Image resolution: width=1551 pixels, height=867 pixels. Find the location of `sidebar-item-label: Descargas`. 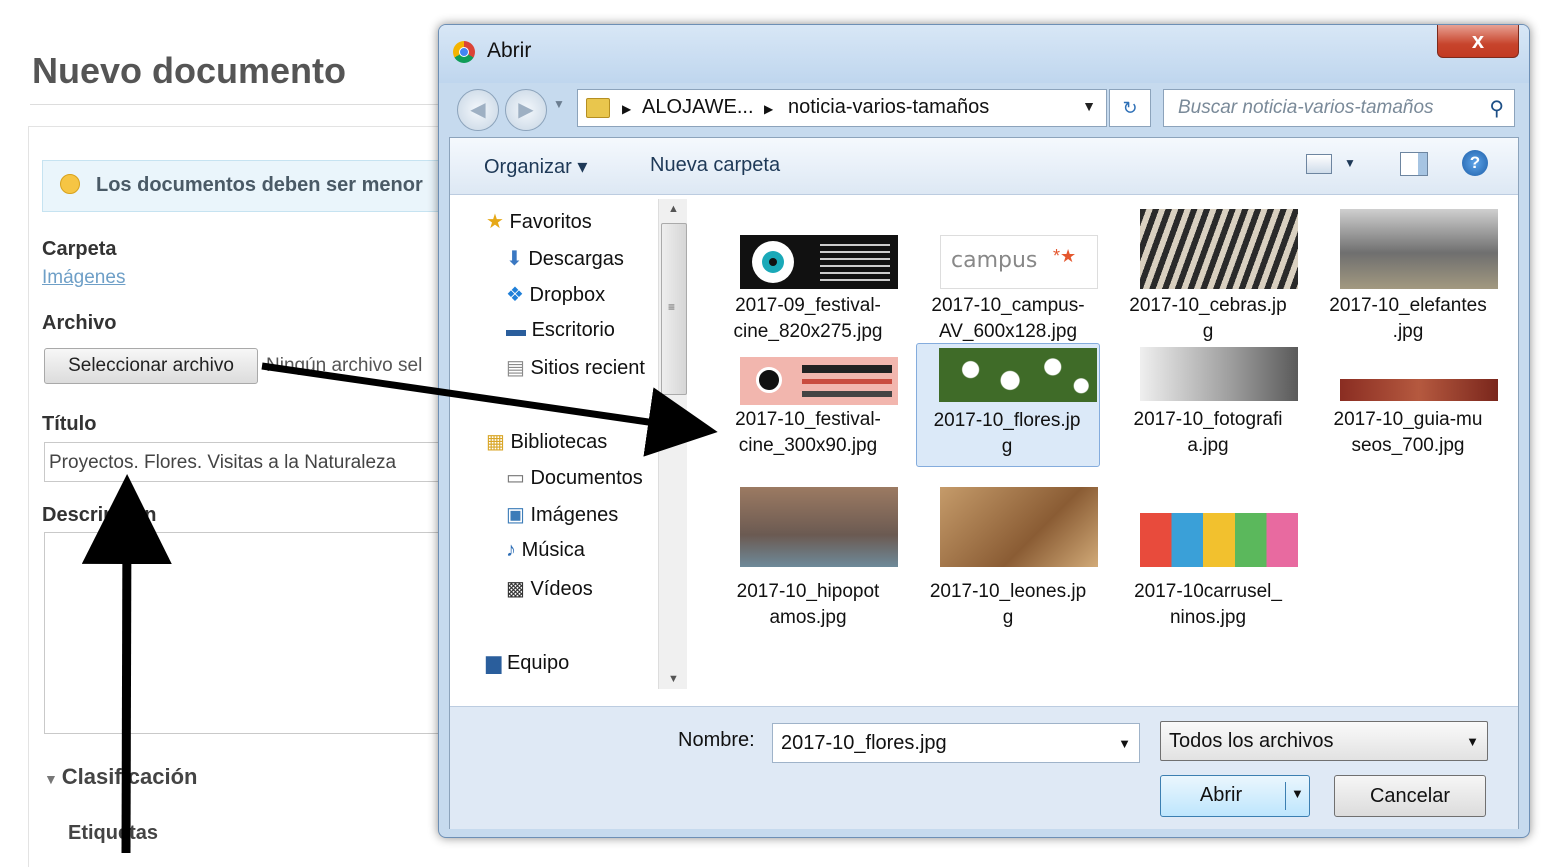

sidebar-item-label: Descargas is located at coordinates (576, 259).